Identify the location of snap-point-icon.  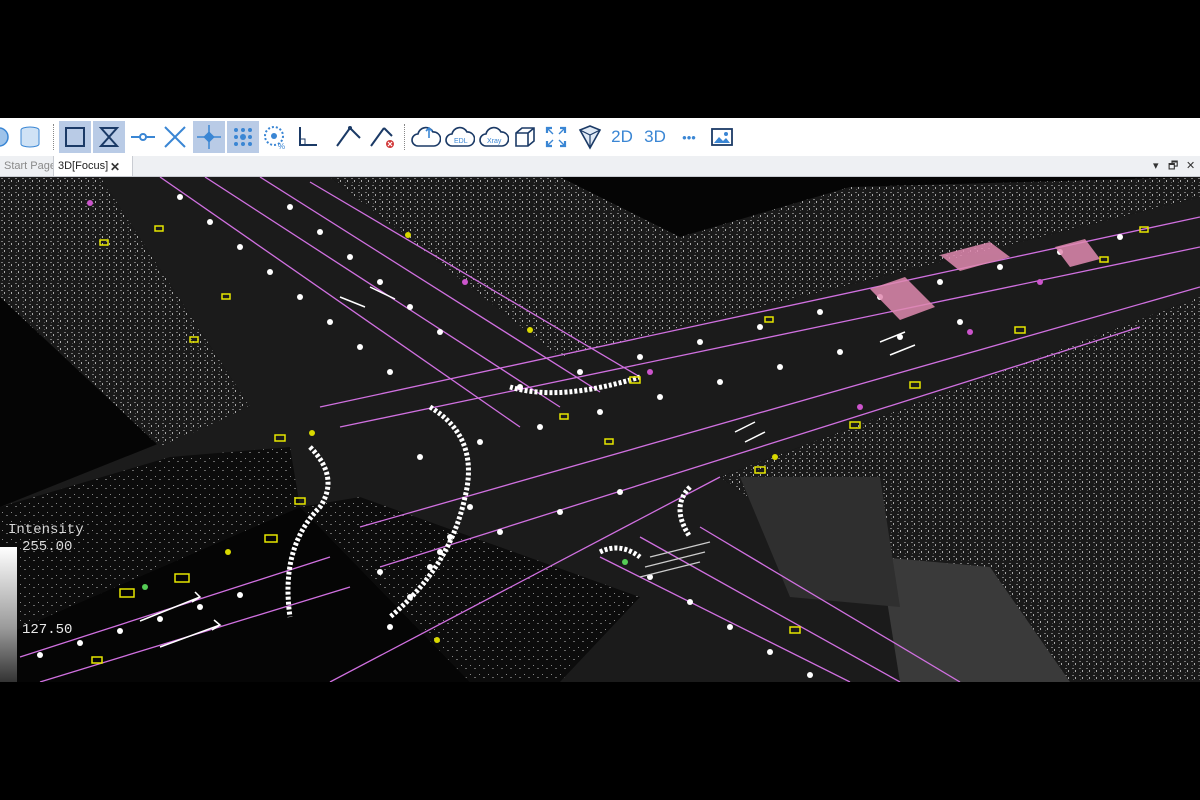
(209, 137).